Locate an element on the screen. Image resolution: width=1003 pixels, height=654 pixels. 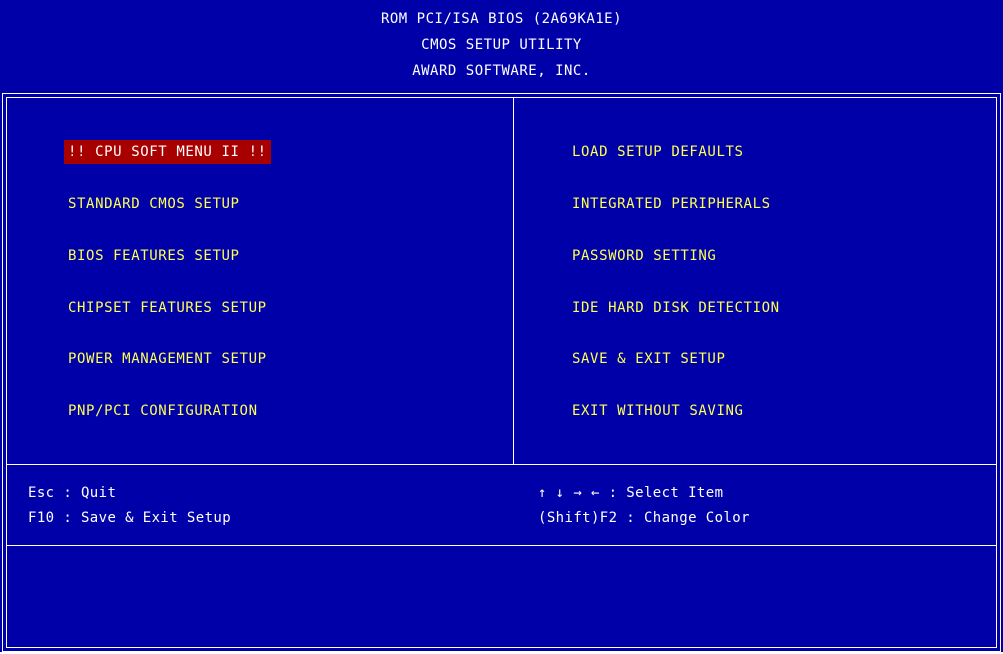
menu-item-ide-hard-disk-detection: IDE HARD DISK DETECTION is located at coordinates (676, 308).